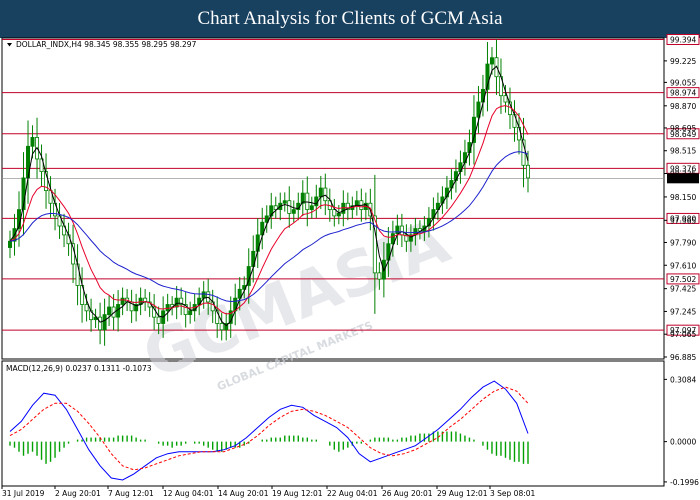  What do you see at coordinates (683, 61) in the screenshot?
I see `price-tick-label-0: 99.225` at bounding box center [683, 61].